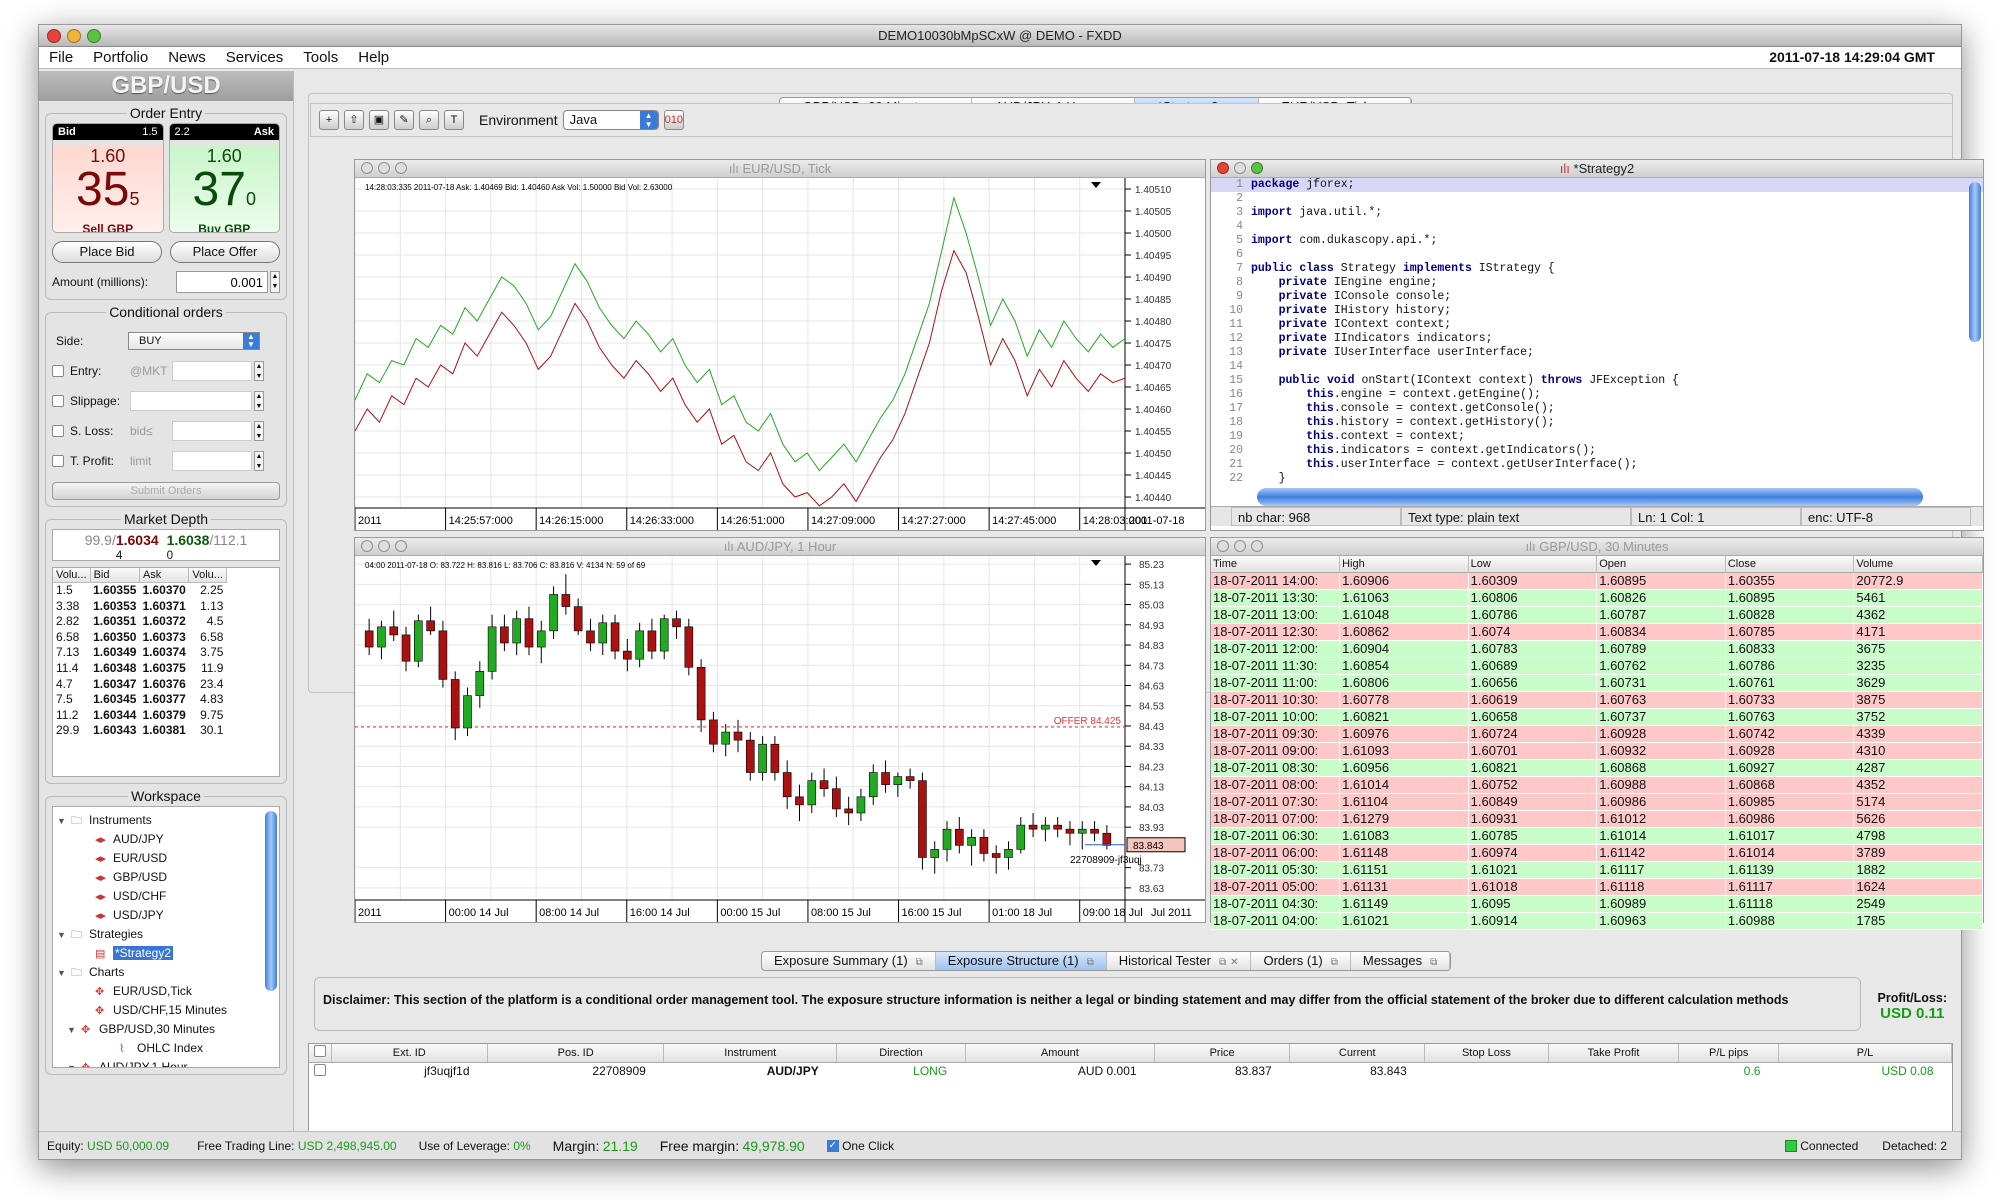  I want to click on exposure-column-header: Price, so click(1222, 1053).